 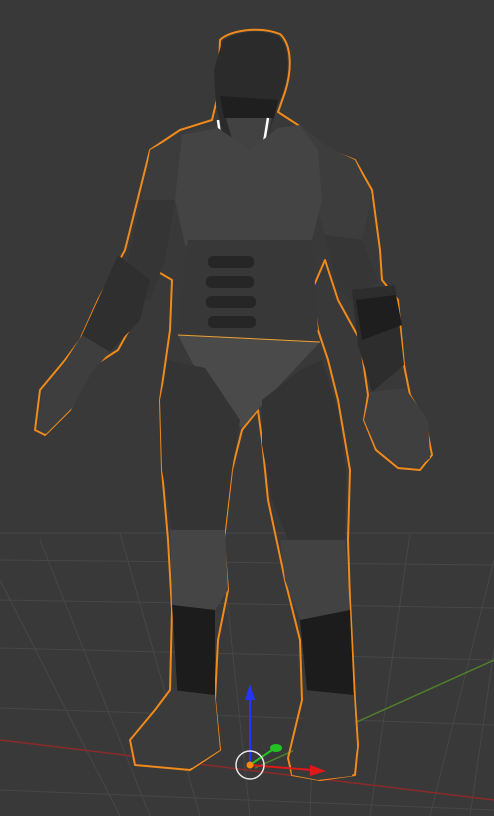 I want to click on gizmo-z-arrowhead, so click(x=250, y=692).